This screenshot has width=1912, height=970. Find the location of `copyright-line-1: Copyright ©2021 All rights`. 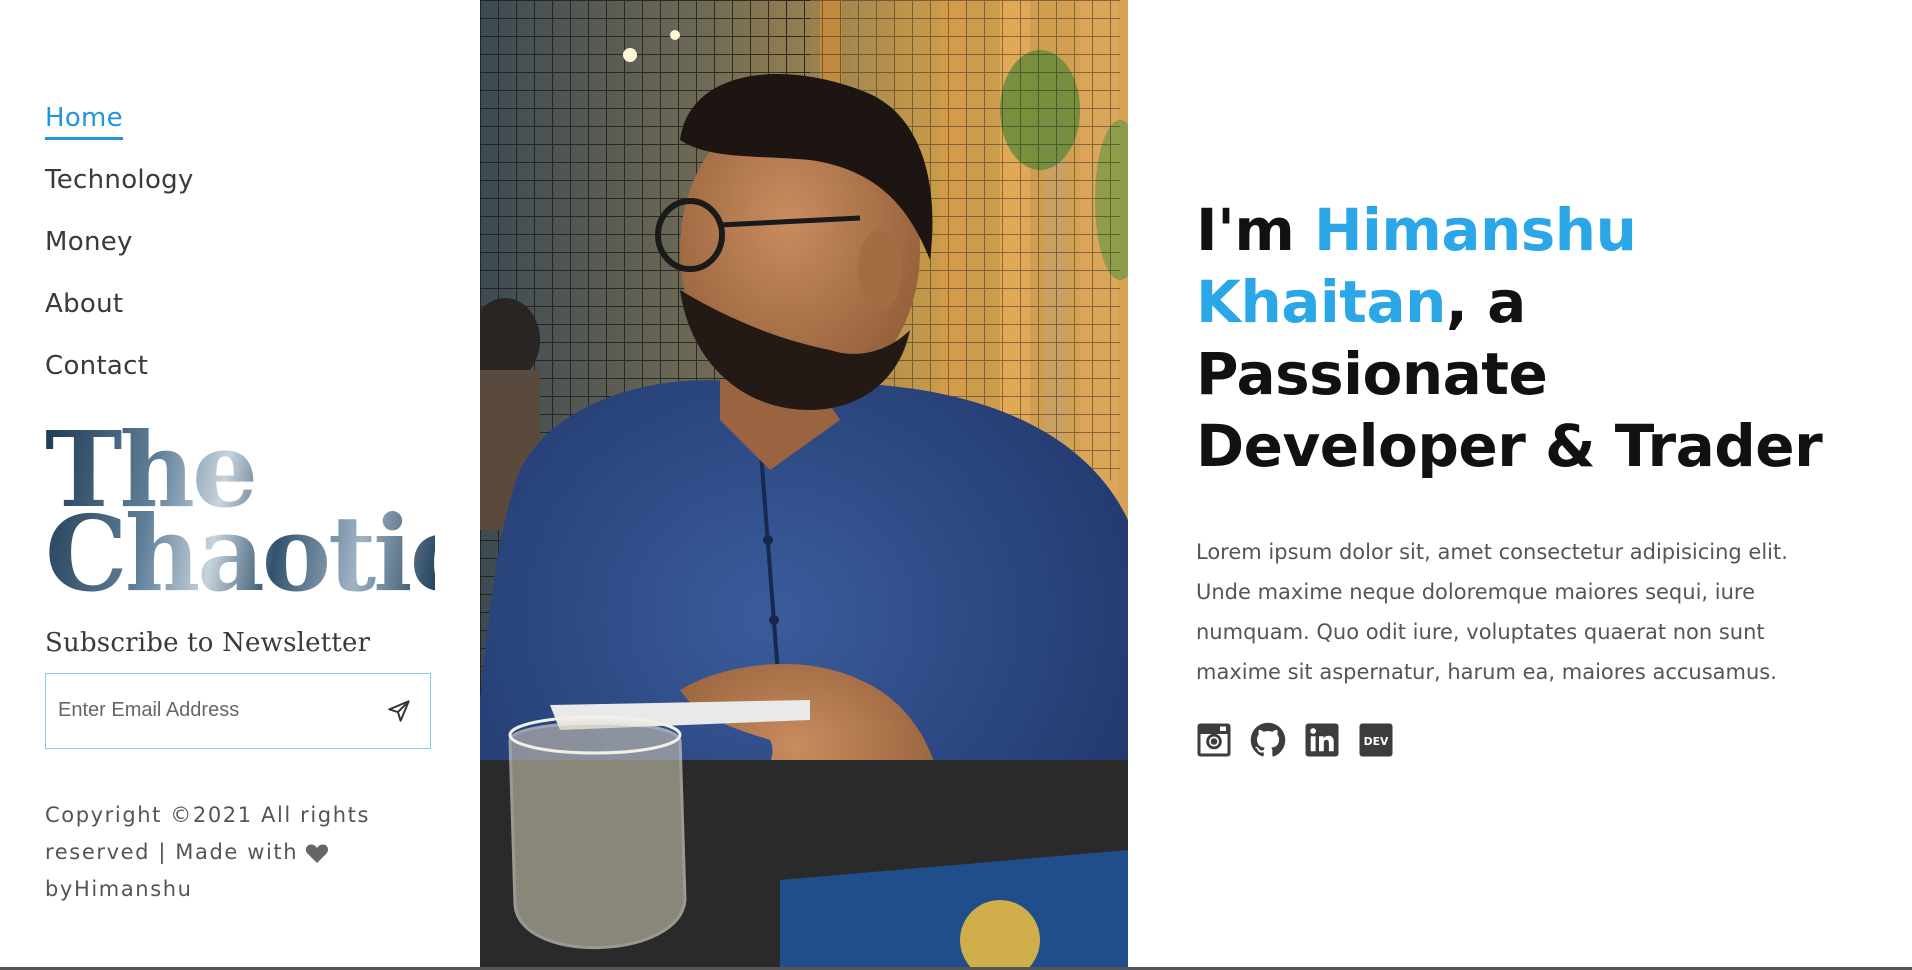

copyright-line-1: Copyright ©2021 All rights is located at coordinates (207, 815).